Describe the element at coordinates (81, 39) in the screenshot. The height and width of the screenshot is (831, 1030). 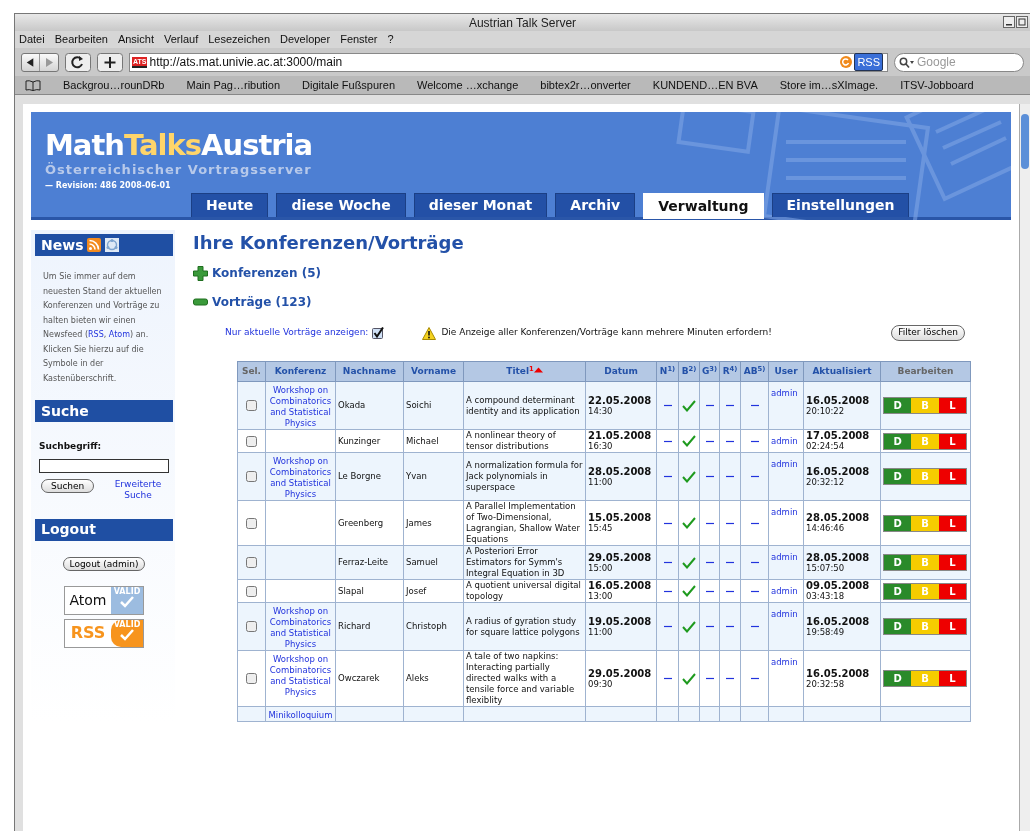
I see `menu-item: Bearbeiten` at that location.